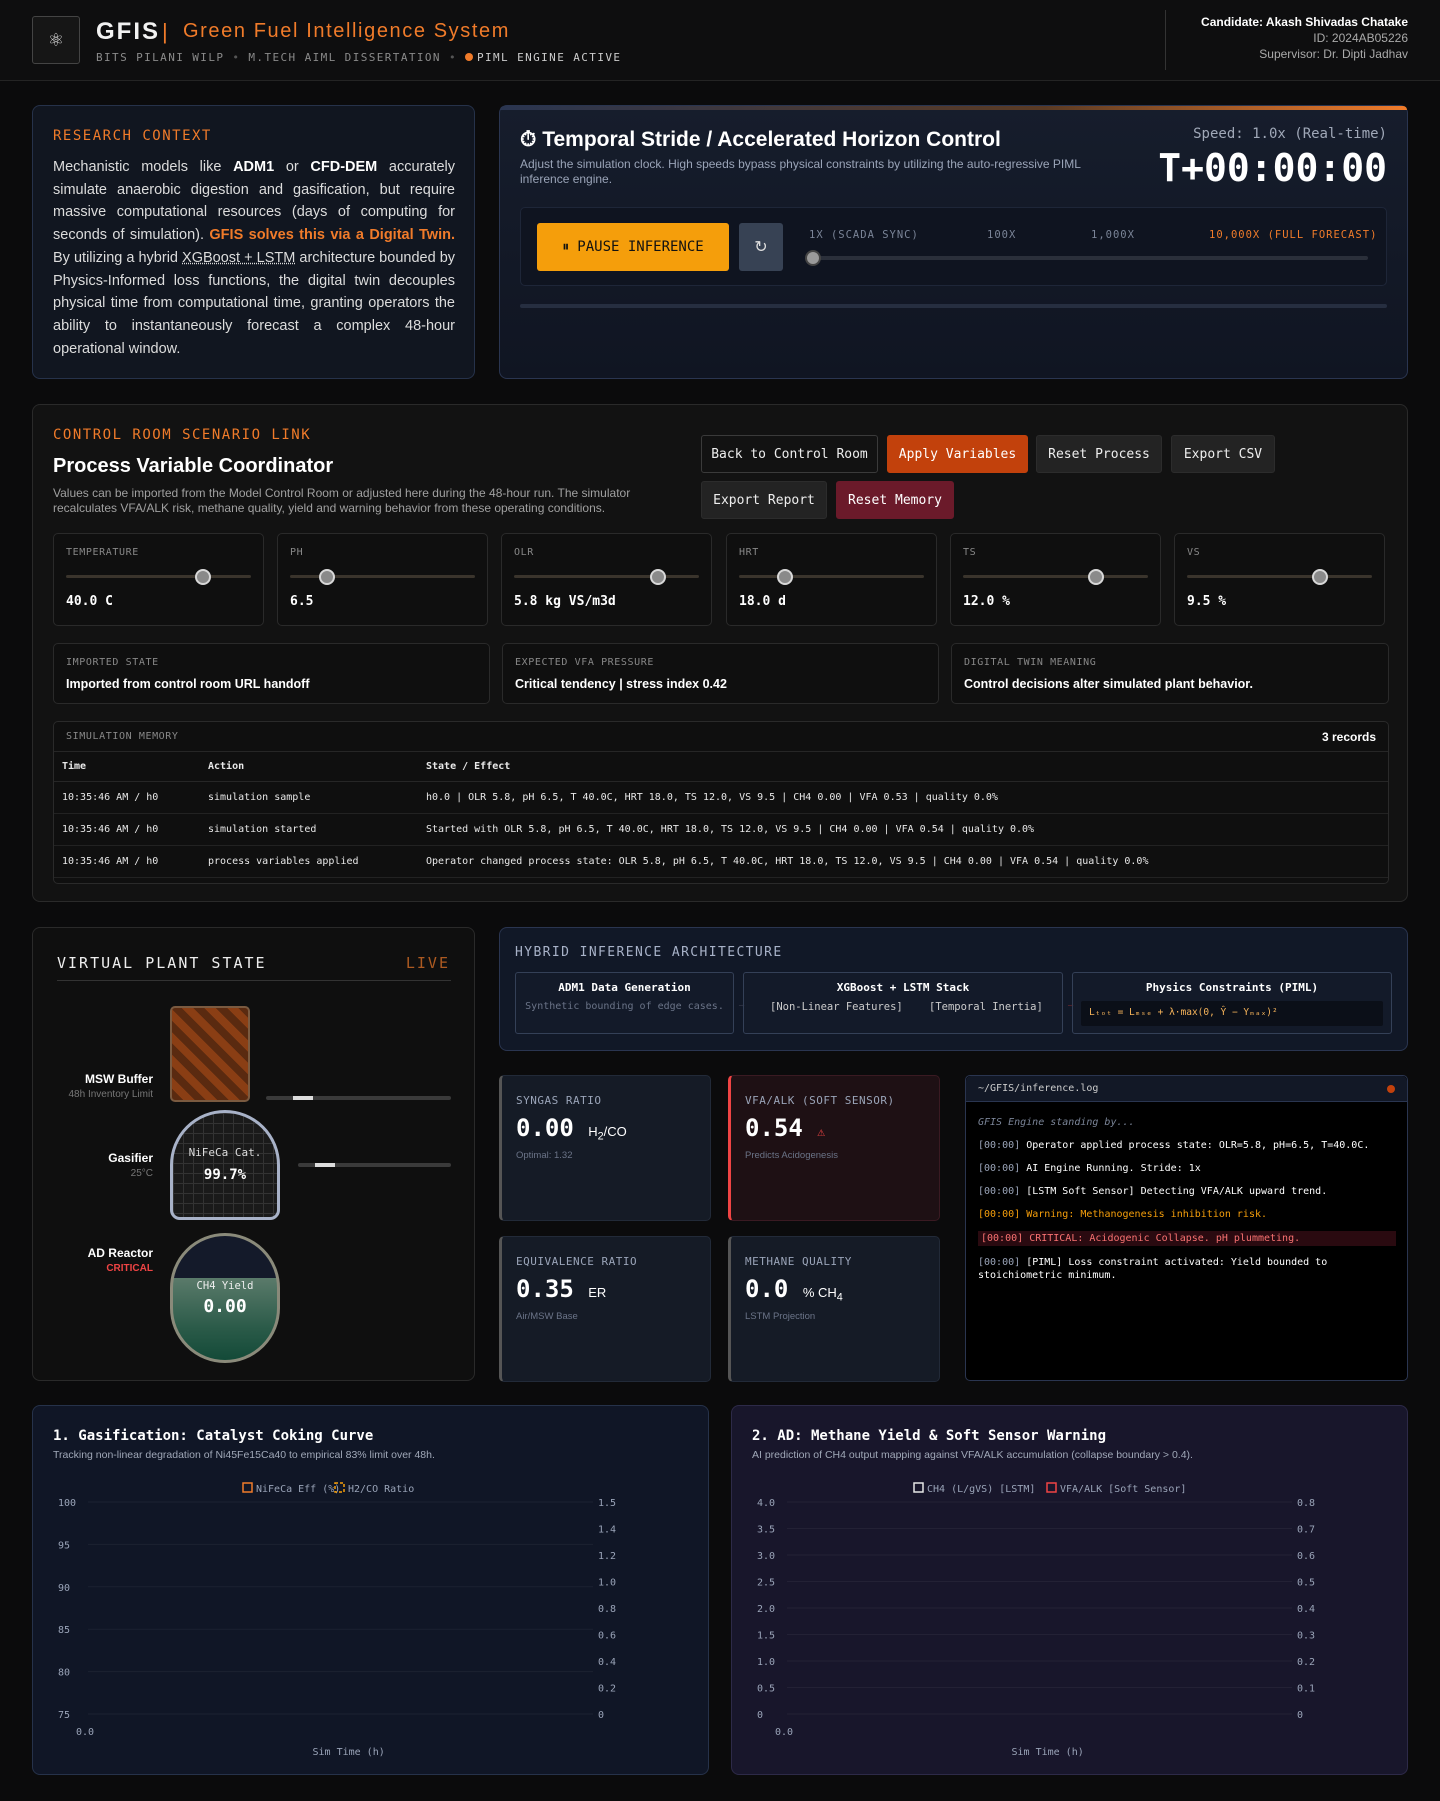 The height and width of the screenshot is (1801, 1440). What do you see at coordinates (298, 1489) in the screenshot?
I see `legend-label: NiFeCa Eff (%)` at bounding box center [298, 1489].